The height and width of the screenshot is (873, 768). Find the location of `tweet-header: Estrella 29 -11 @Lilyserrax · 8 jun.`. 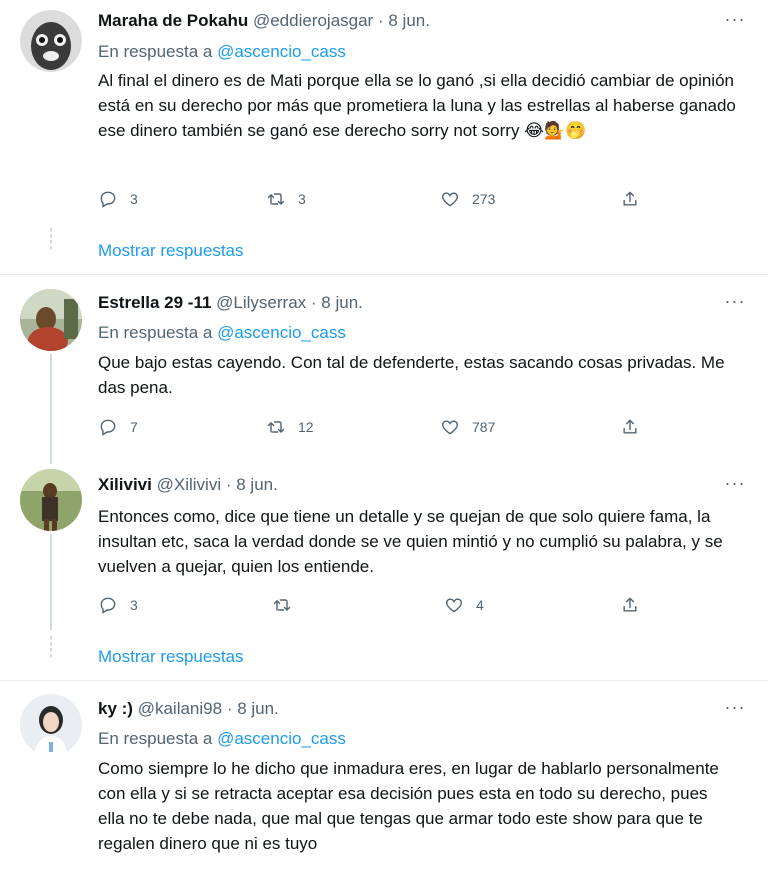

tweet-header: Estrella 29 -11 @Lilyserrax · 8 jun. is located at coordinates (230, 303).